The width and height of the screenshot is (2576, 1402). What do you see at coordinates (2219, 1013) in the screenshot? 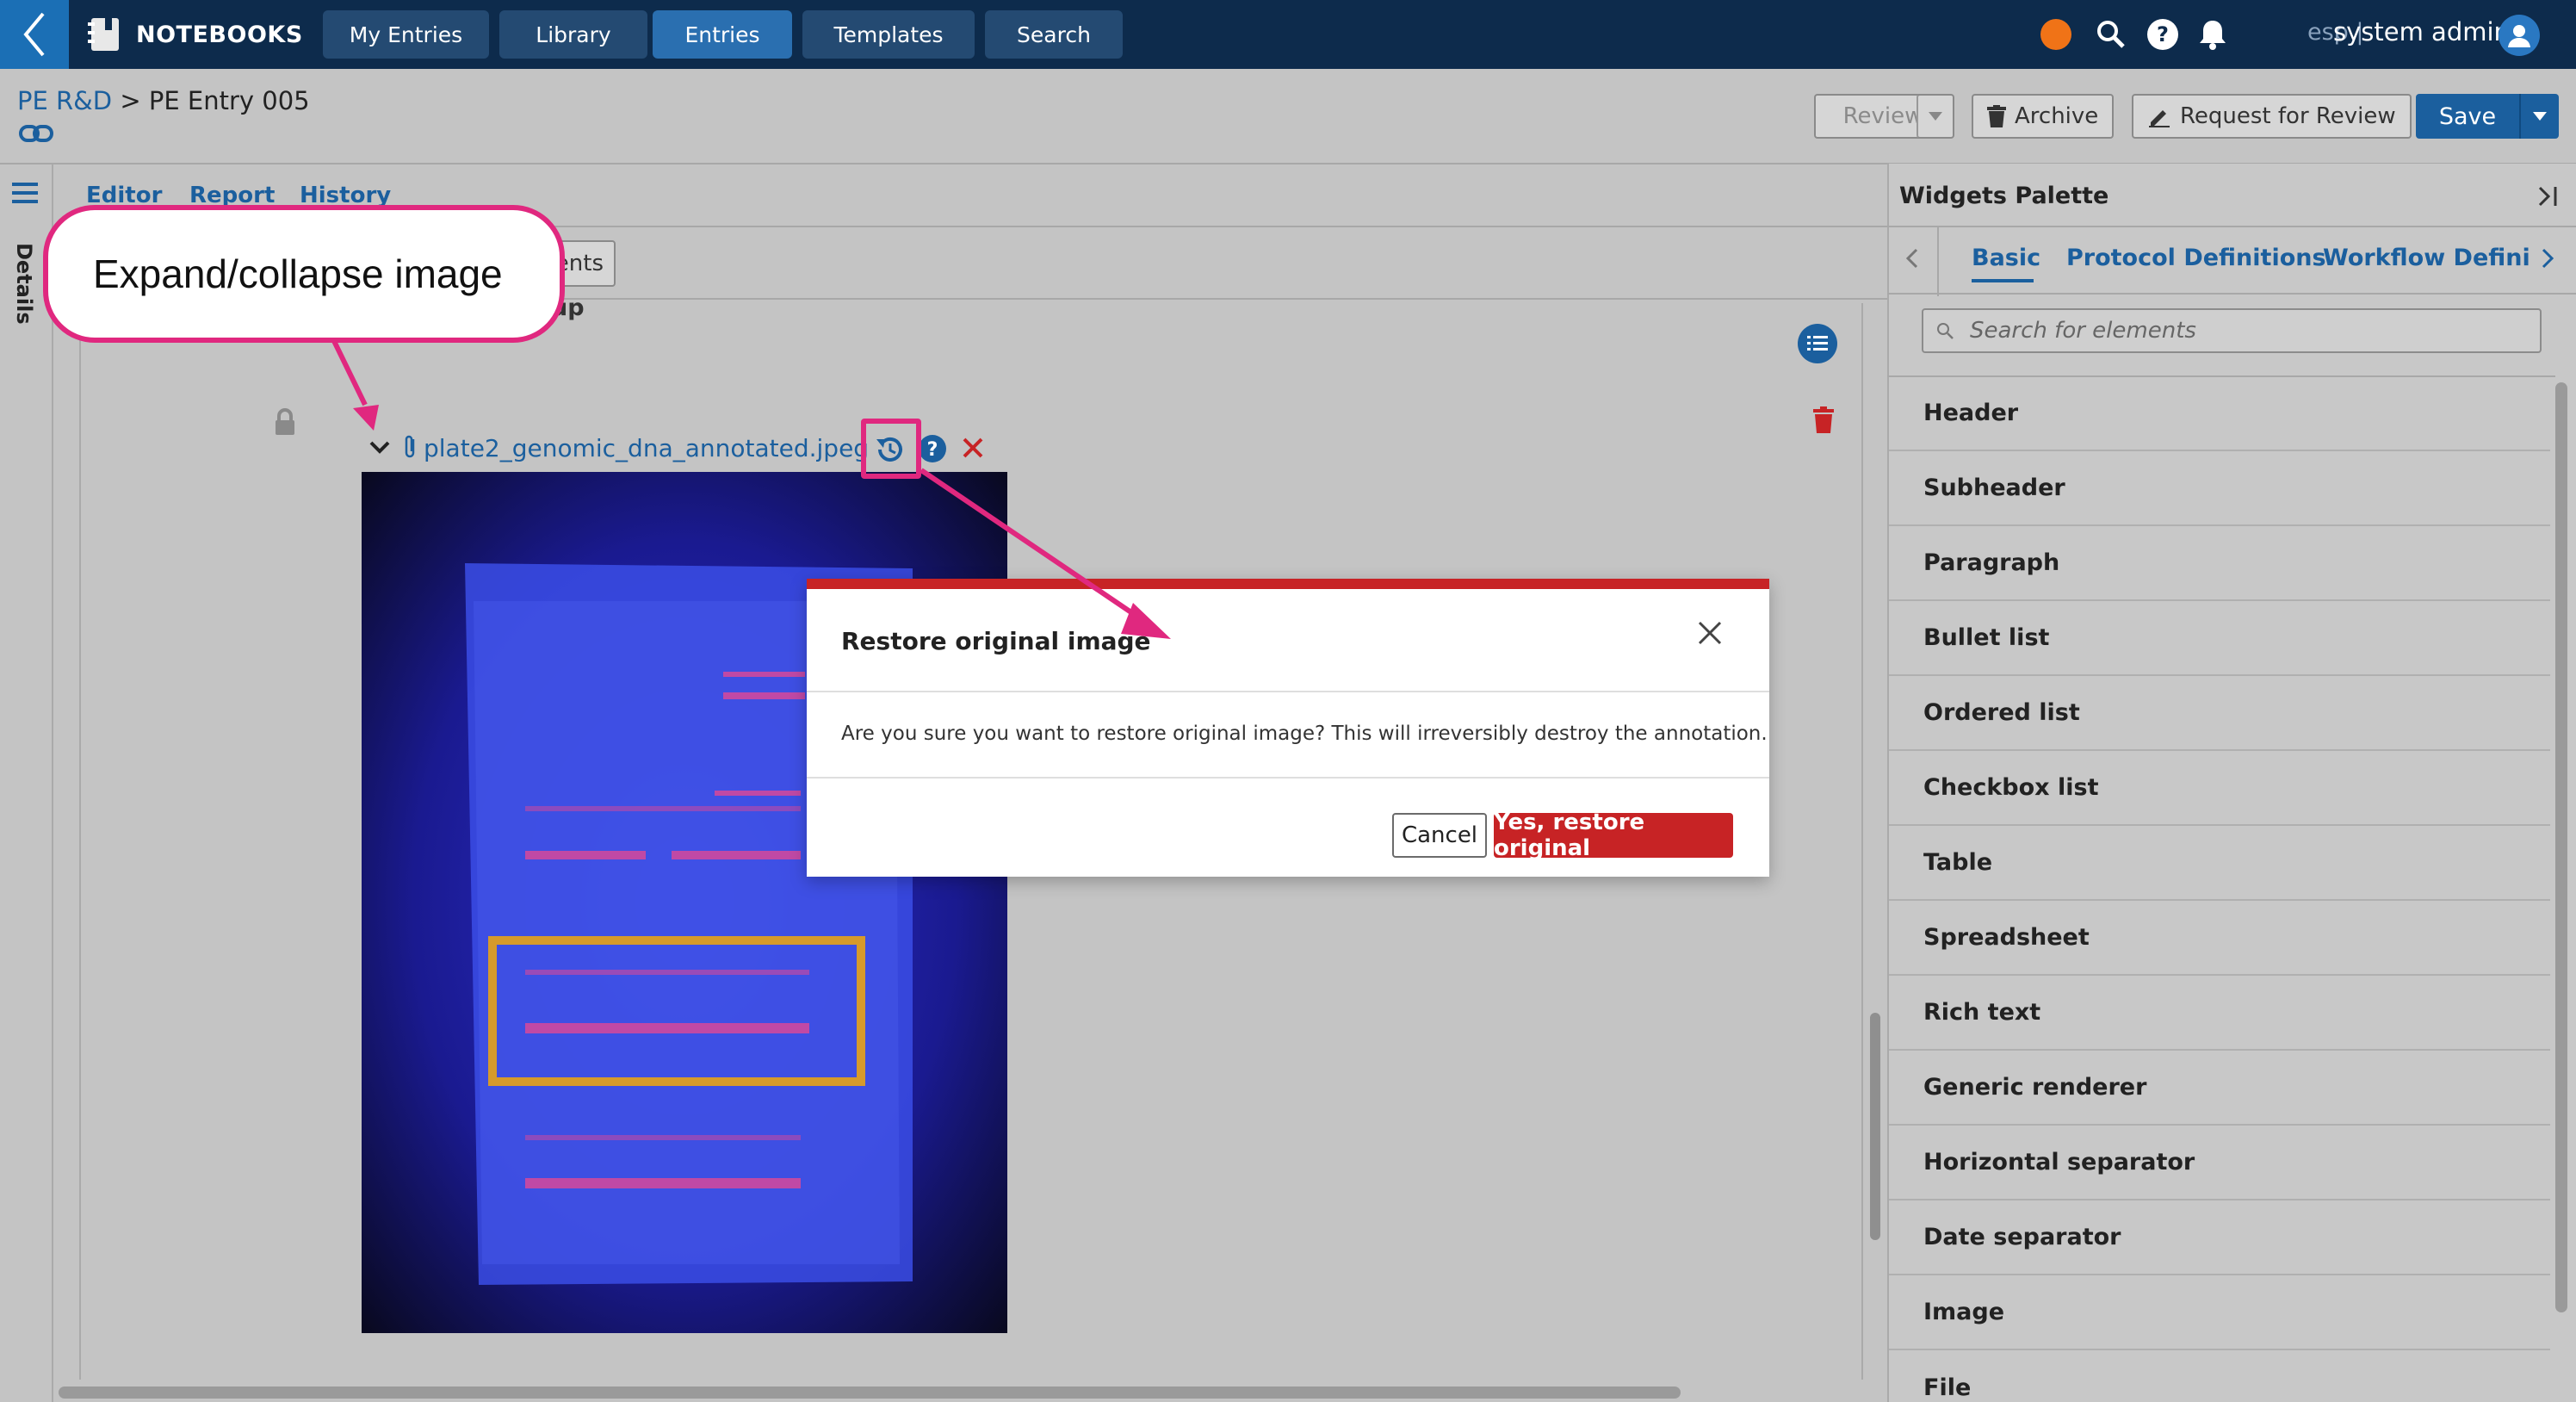
I see `palette-item-rich-text: Rich text` at bounding box center [2219, 1013].